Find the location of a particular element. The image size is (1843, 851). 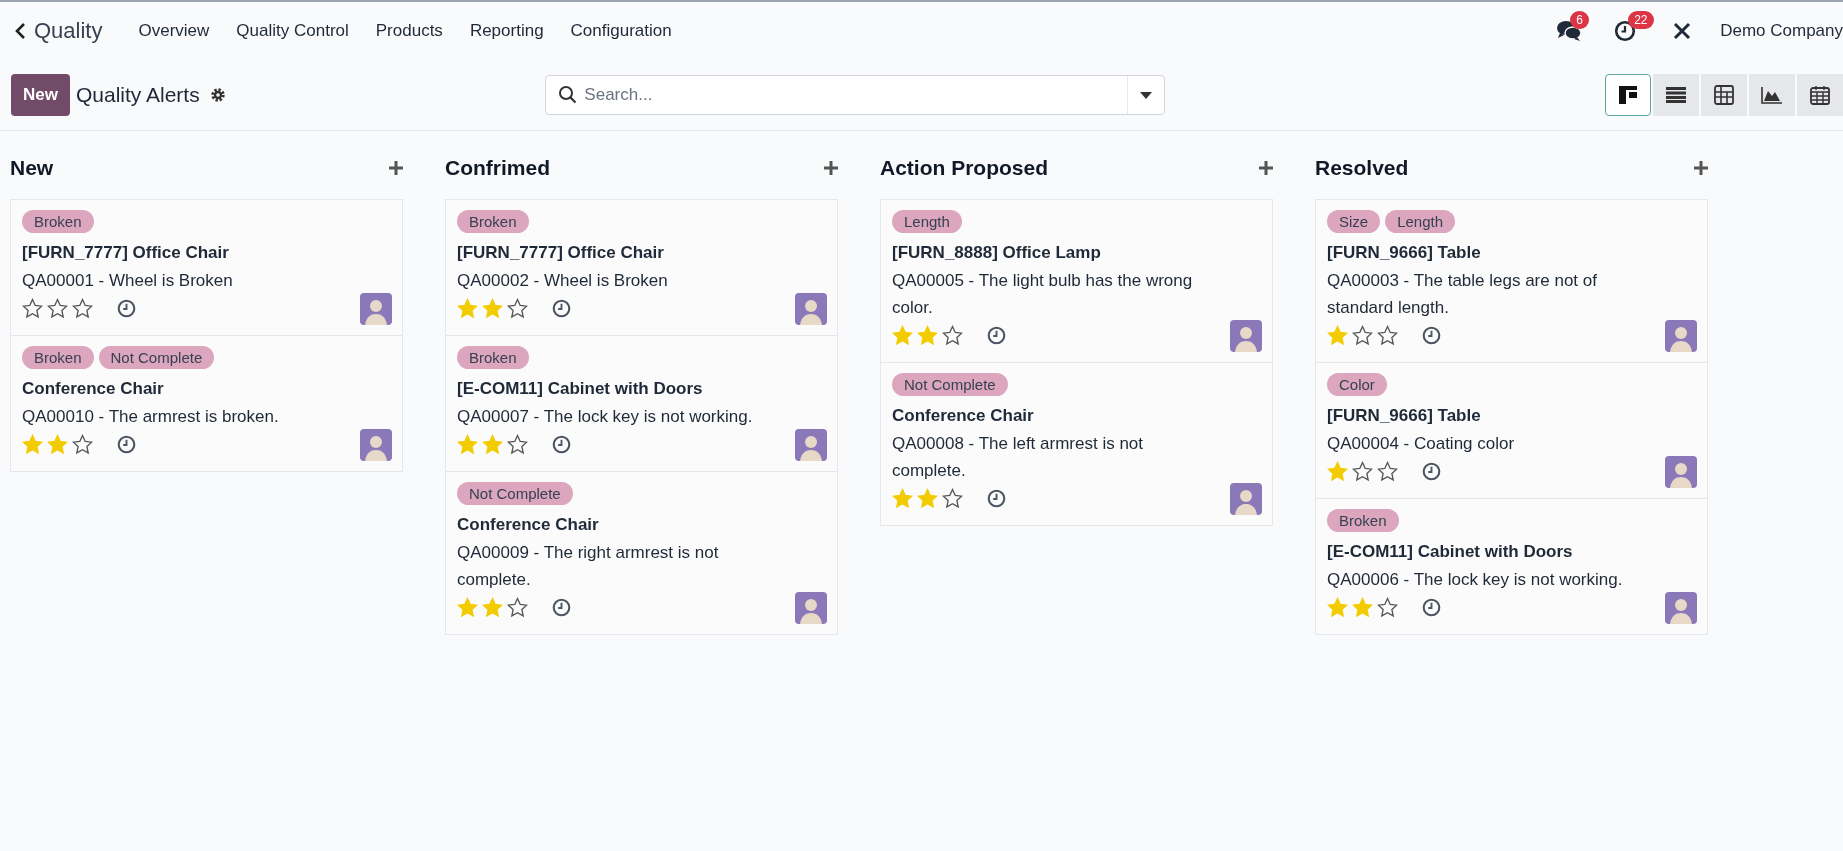

card-description: QA00001 - Wheel is Broken is located at coordinates (128, 281).